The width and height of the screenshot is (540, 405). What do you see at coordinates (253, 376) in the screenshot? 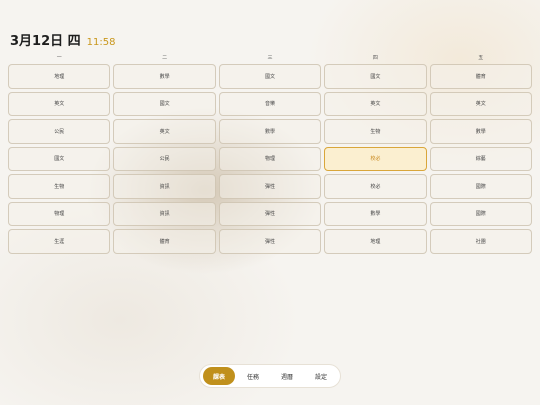
I see `tab-tasks: 任務` at bounding box center [253, 376].